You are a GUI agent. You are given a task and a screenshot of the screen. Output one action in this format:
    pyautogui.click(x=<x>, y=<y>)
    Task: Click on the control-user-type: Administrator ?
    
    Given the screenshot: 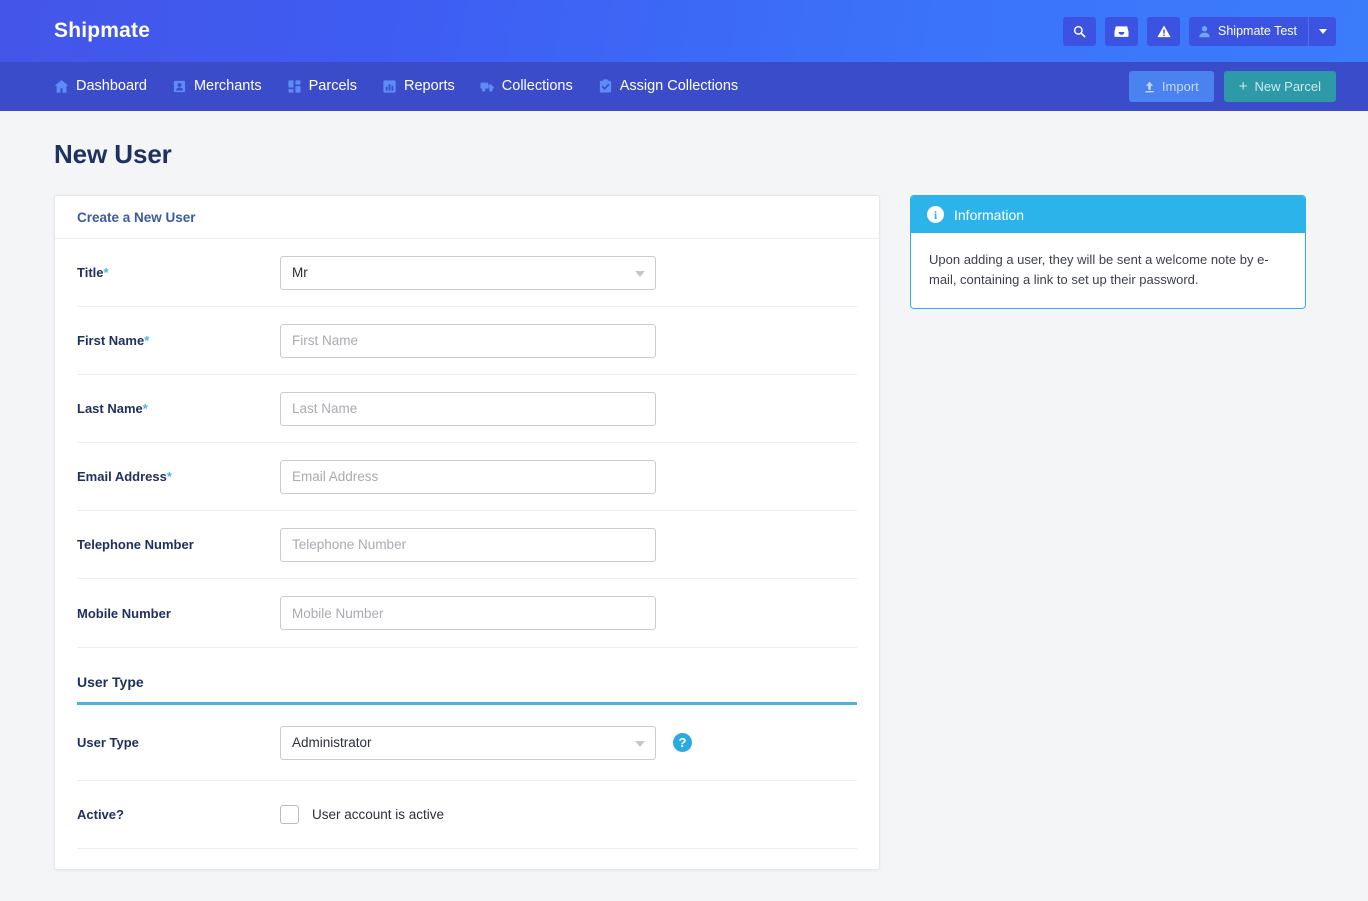 What is the action you would take?
    pyautogui.click(x=568, y=742)
    